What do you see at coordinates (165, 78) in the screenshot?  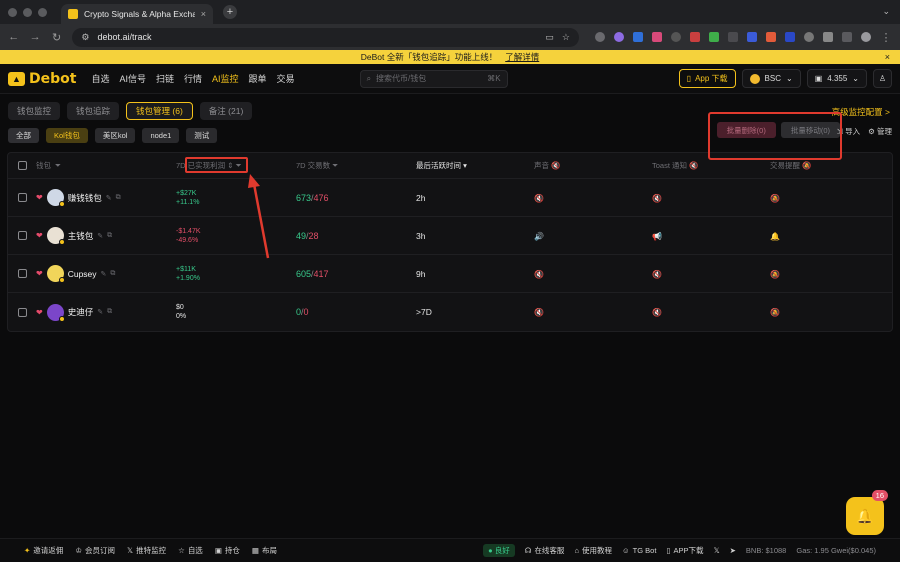 I see `nav-item-scan: 扫链` at bounding box center [165, 78].